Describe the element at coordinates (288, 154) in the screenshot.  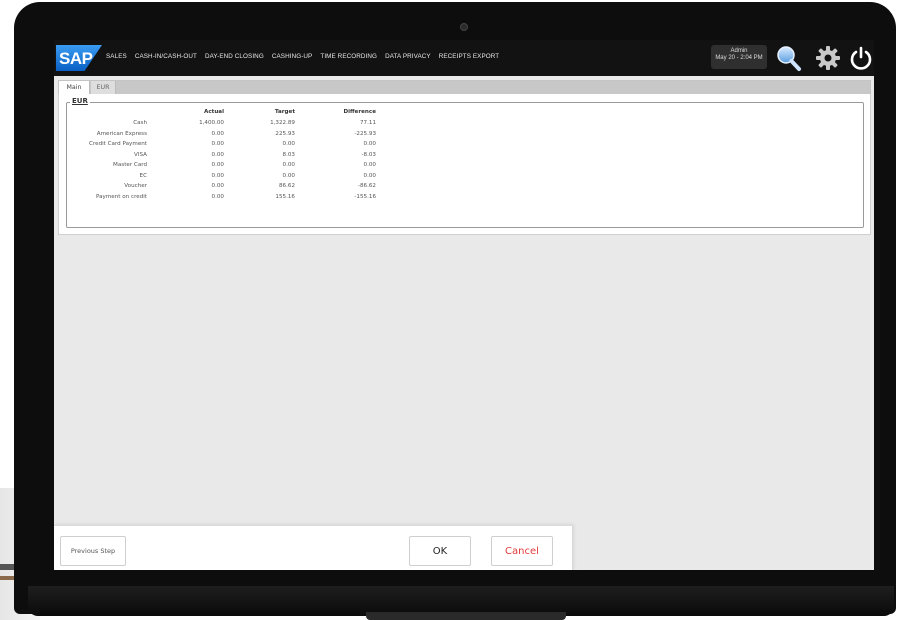
I see `row-target: 8.03` at that location.